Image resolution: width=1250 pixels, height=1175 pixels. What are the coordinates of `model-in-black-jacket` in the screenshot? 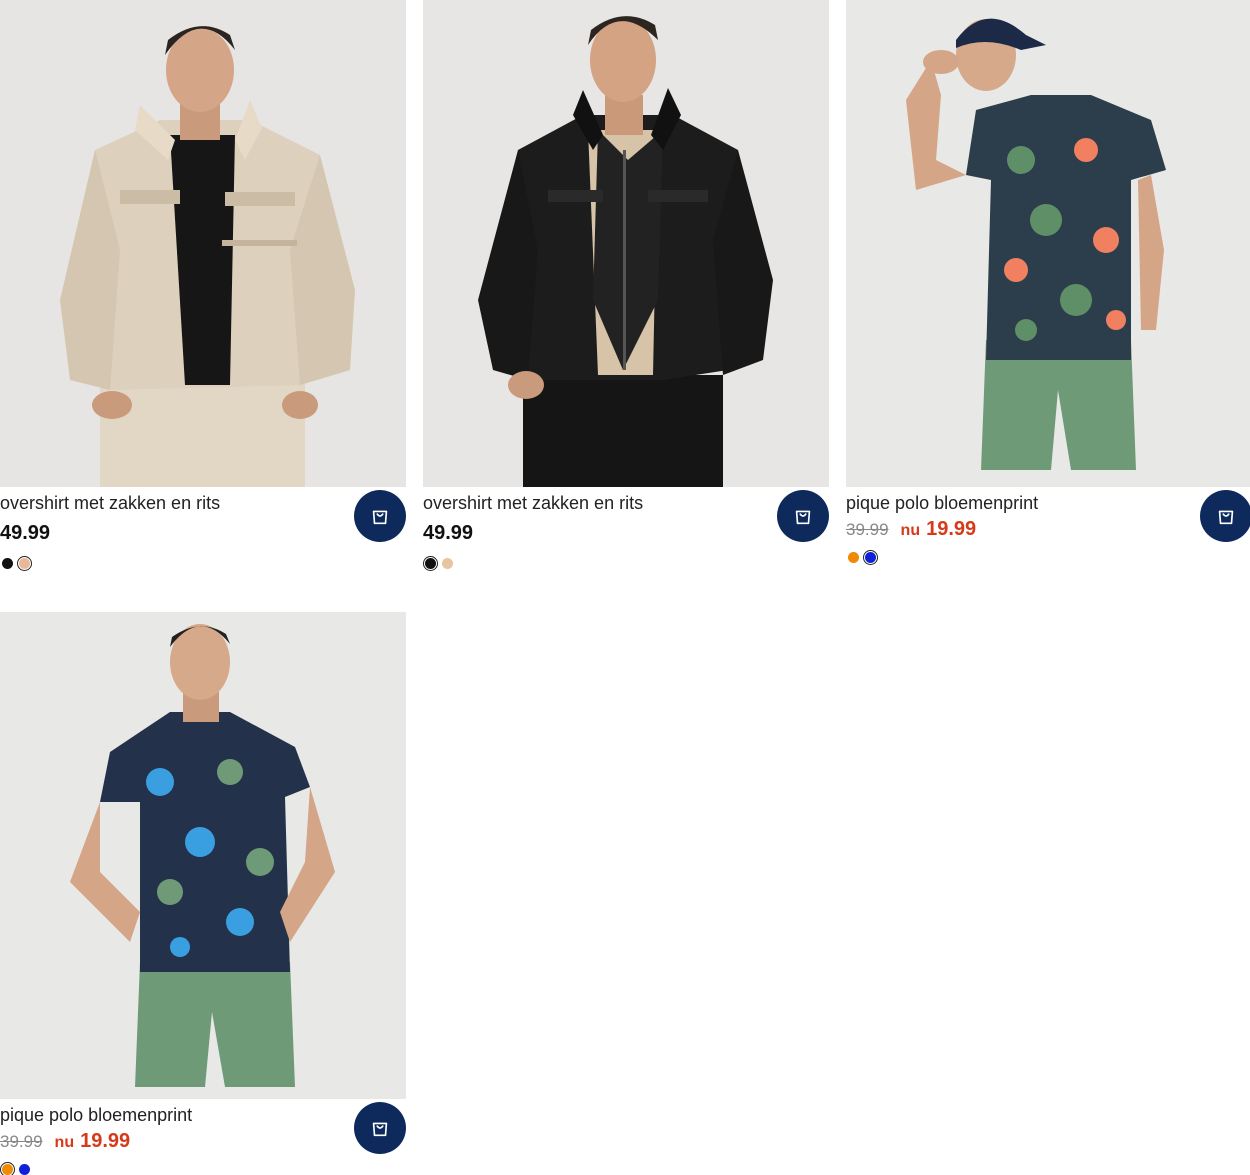 It's located at (626, 243).